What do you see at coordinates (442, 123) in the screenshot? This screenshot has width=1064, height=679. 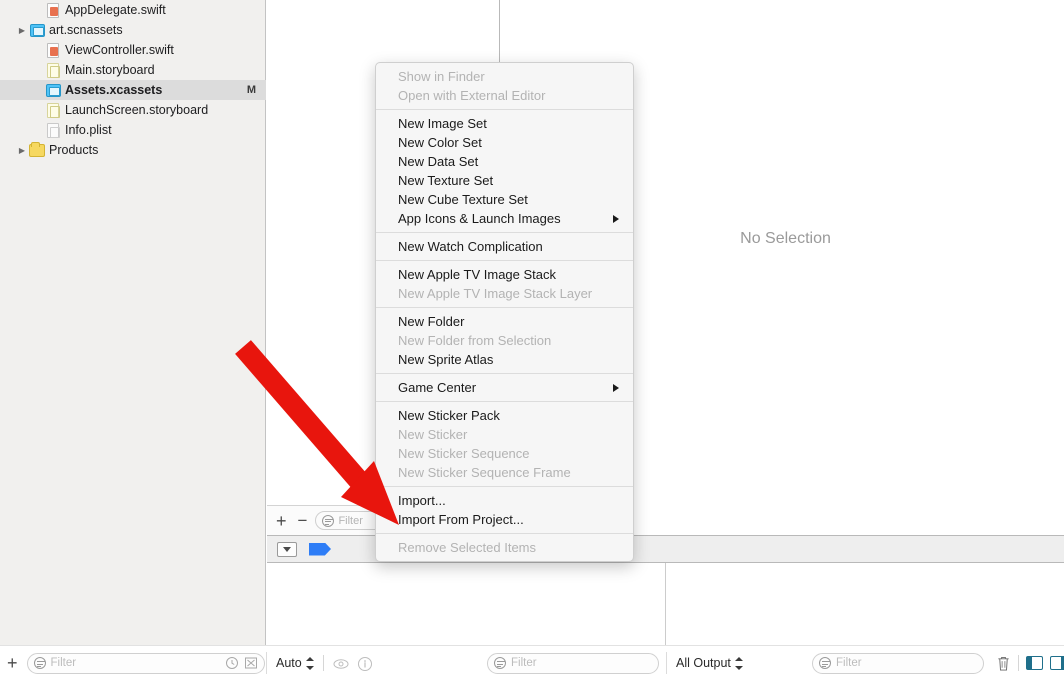 I see `context-menu-item-label: New Image Set` at bounding box center [442, 123].